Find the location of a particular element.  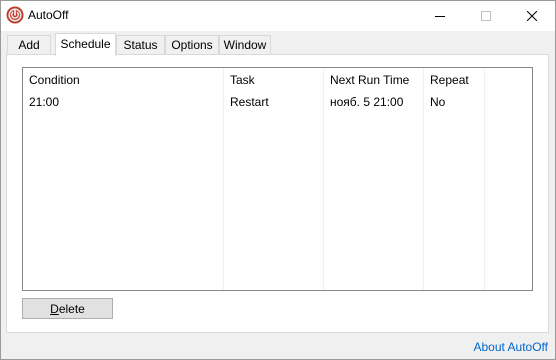

power-icon is located at coordinates (15, 15).